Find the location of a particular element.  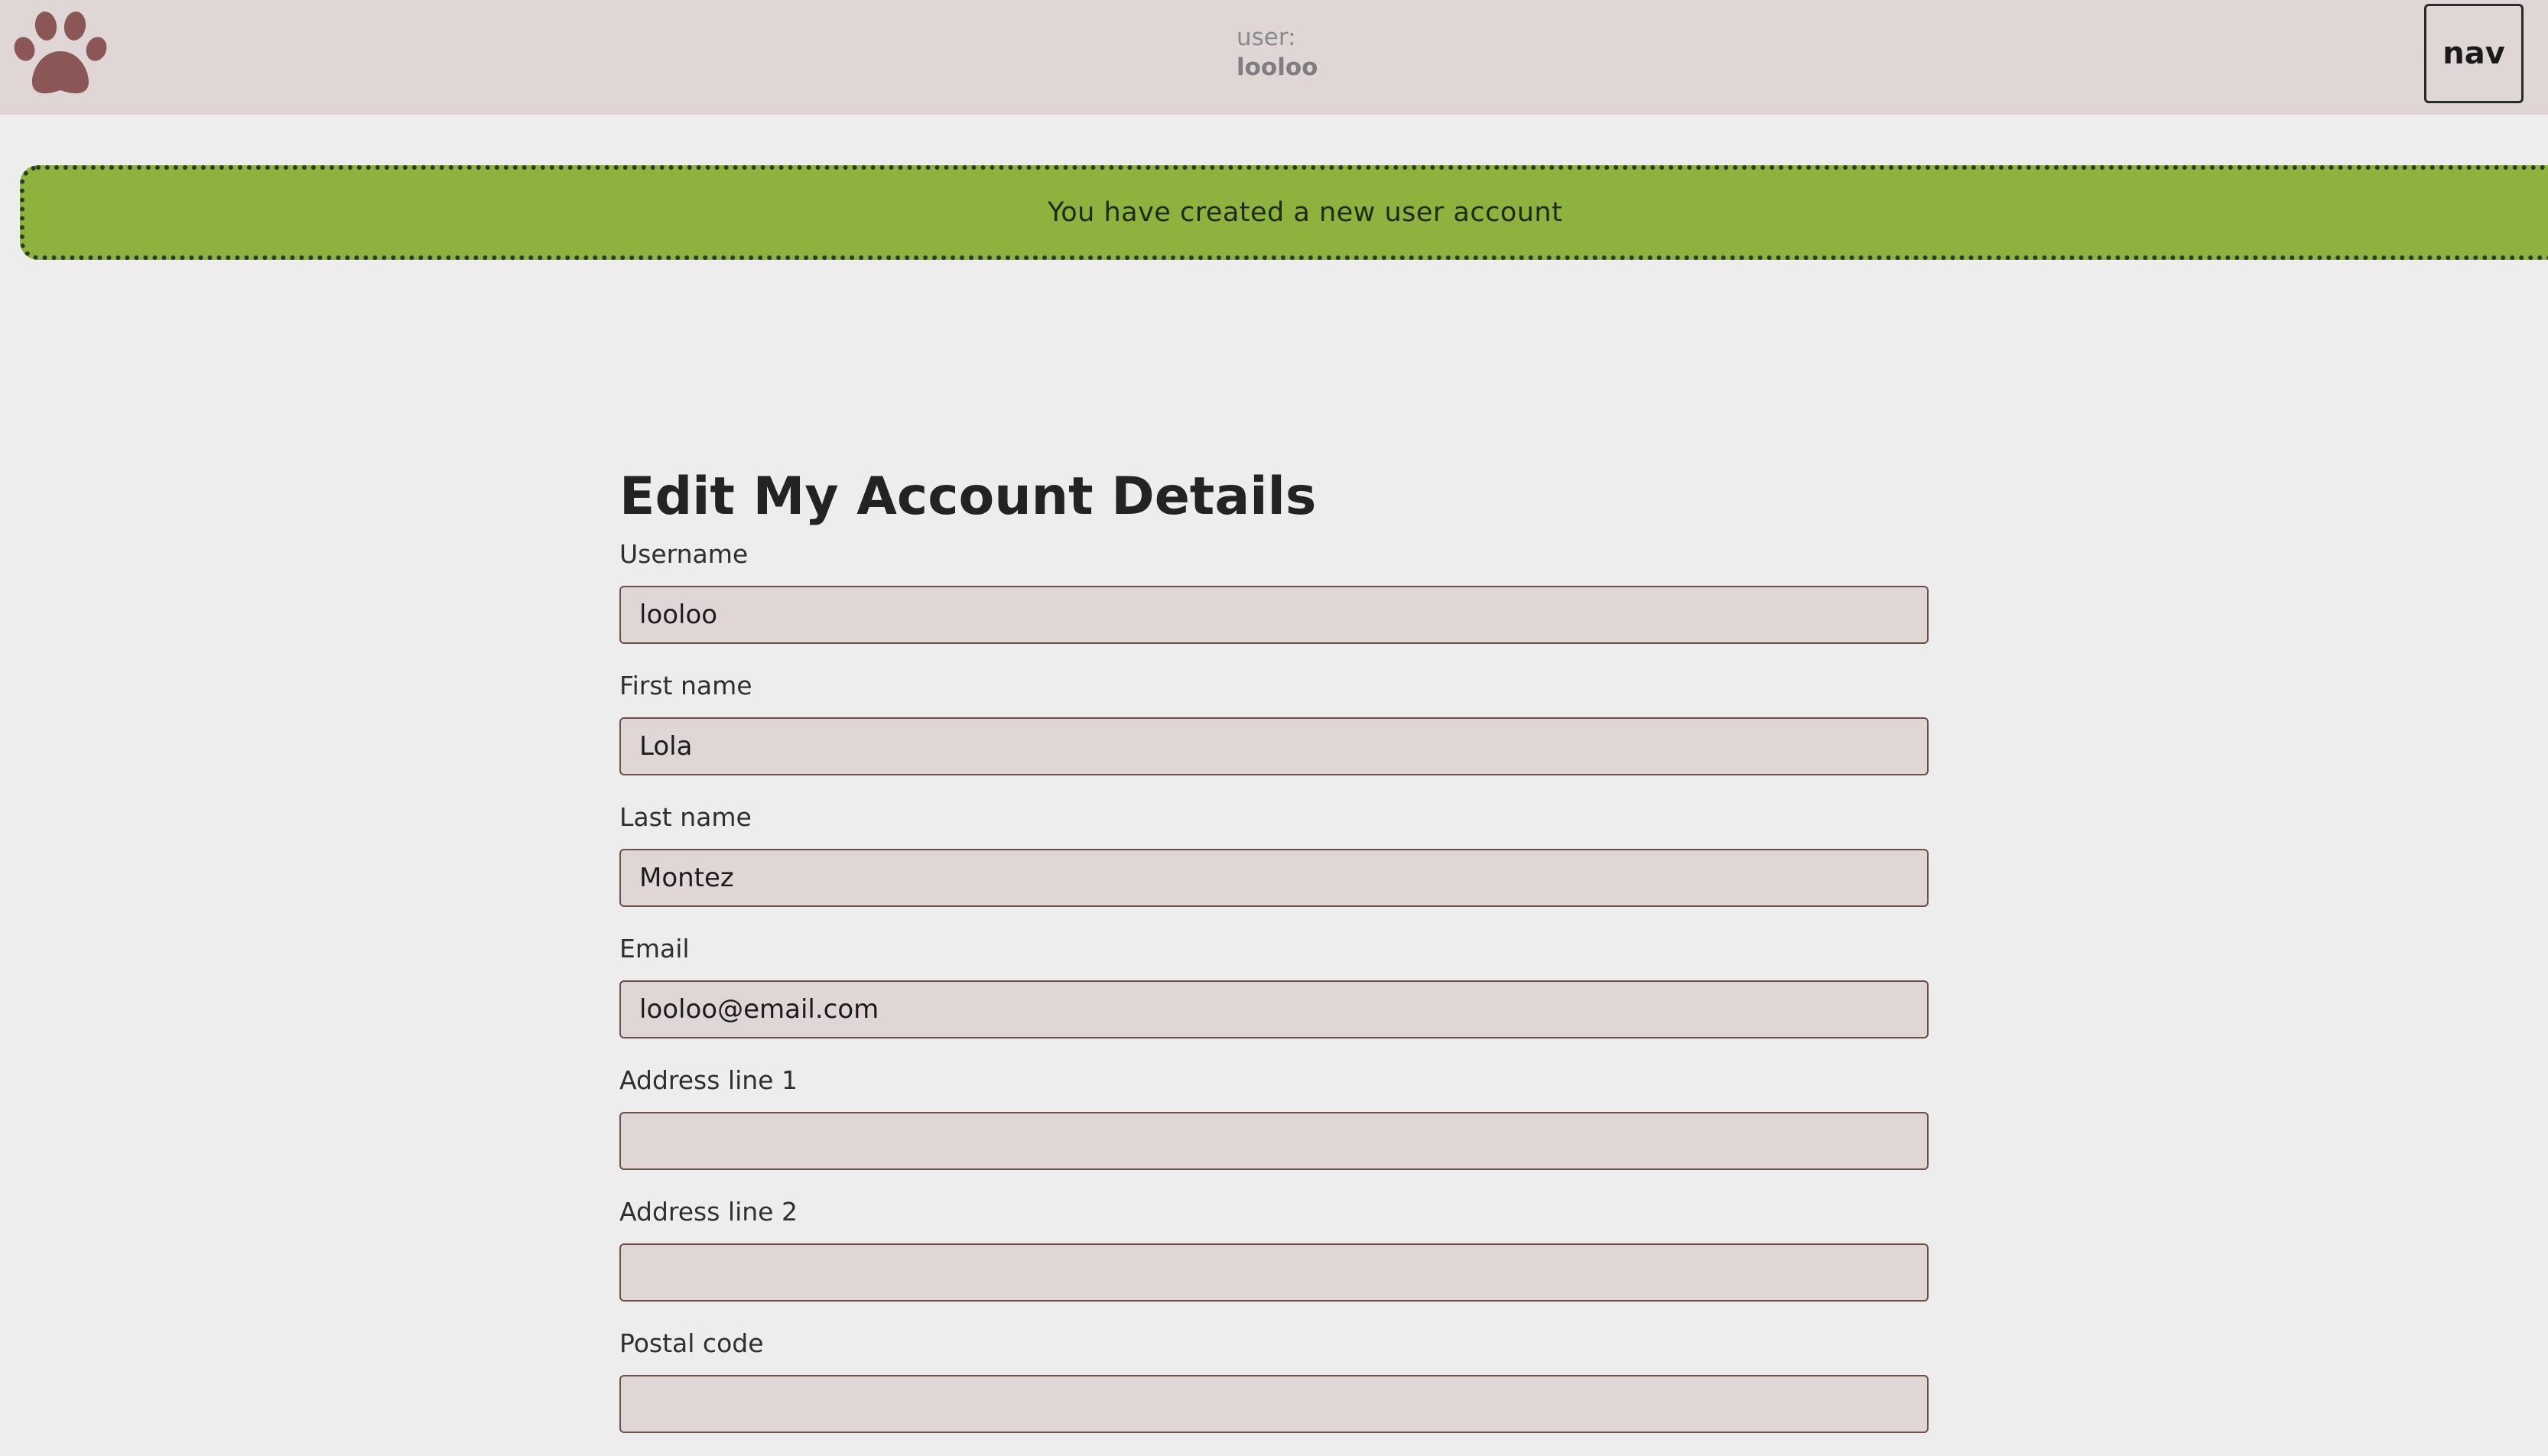

address-line-1-group: Address line 1 is located at coordinates (1274, 1115).